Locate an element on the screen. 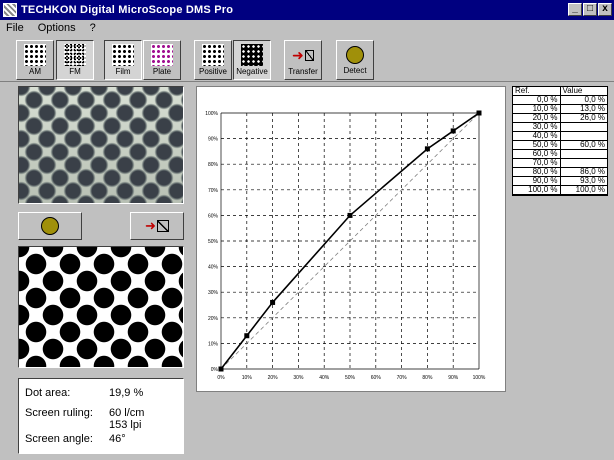 The width and height of the screenshot is (614, 460). fm-button: FM is located at coordinates (75, 60).